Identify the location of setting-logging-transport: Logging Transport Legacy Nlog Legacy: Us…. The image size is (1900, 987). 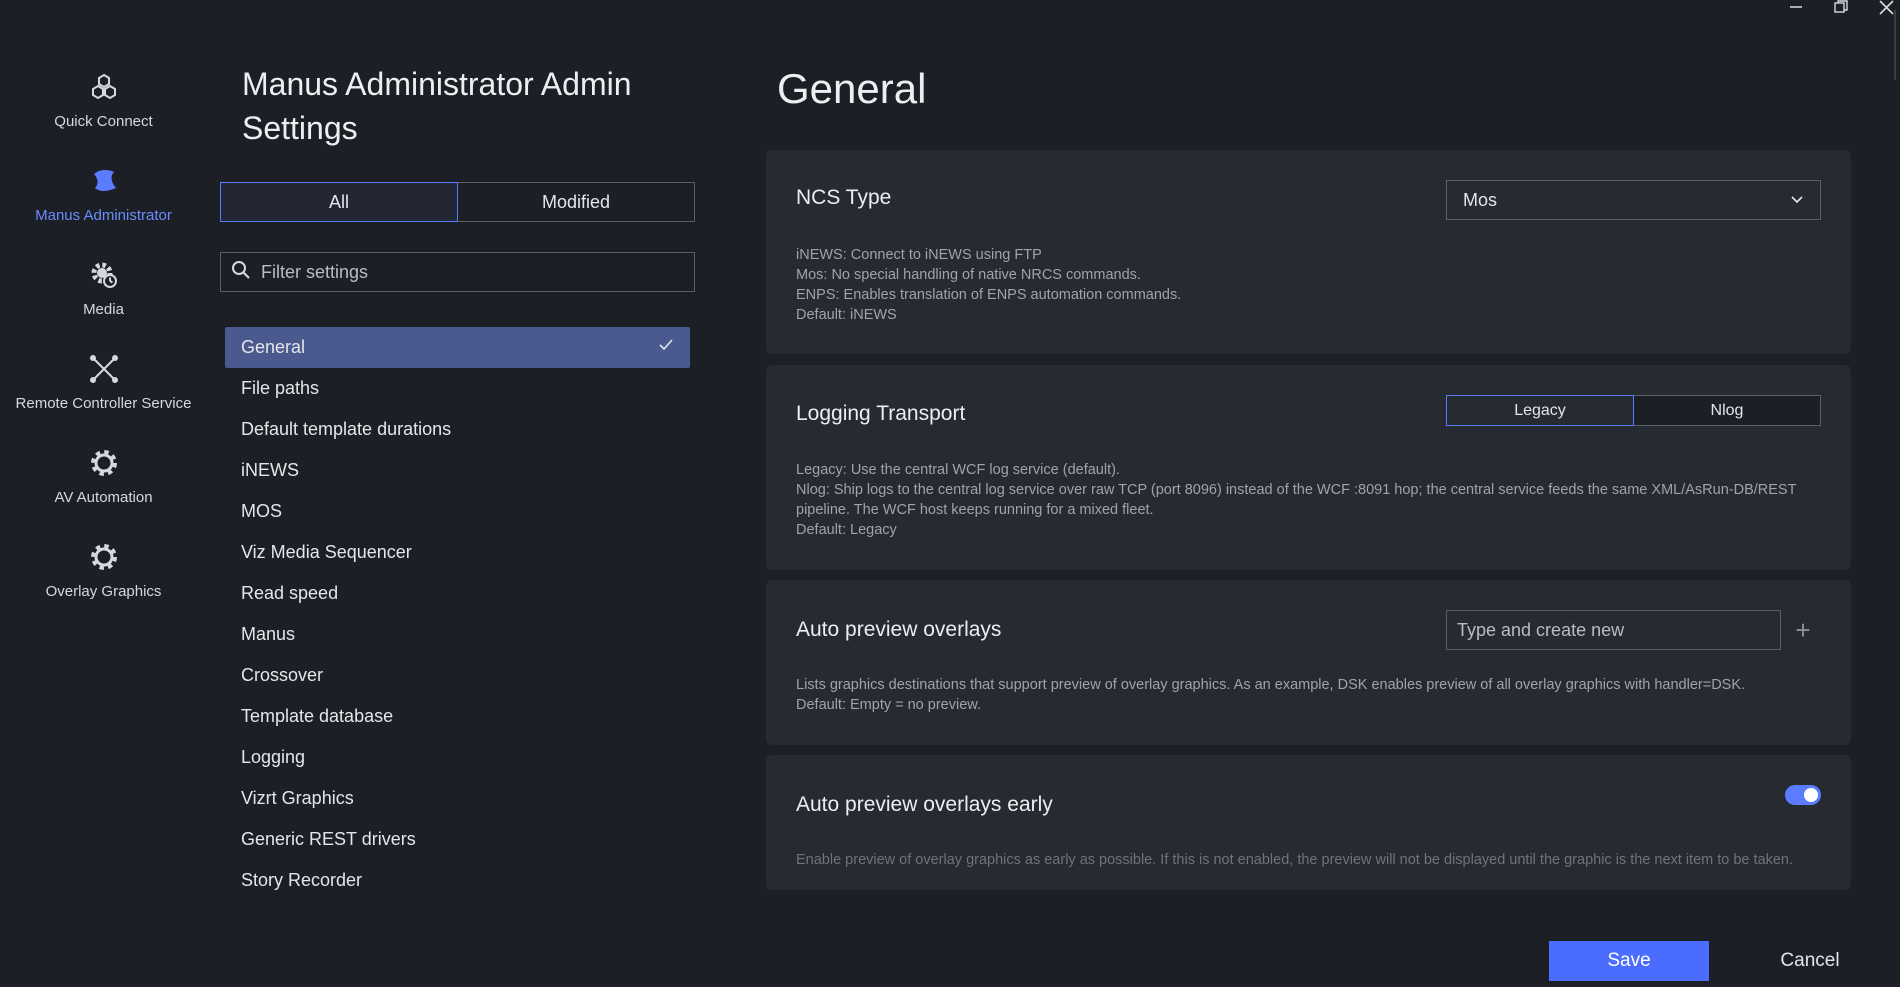
(1308, 467).